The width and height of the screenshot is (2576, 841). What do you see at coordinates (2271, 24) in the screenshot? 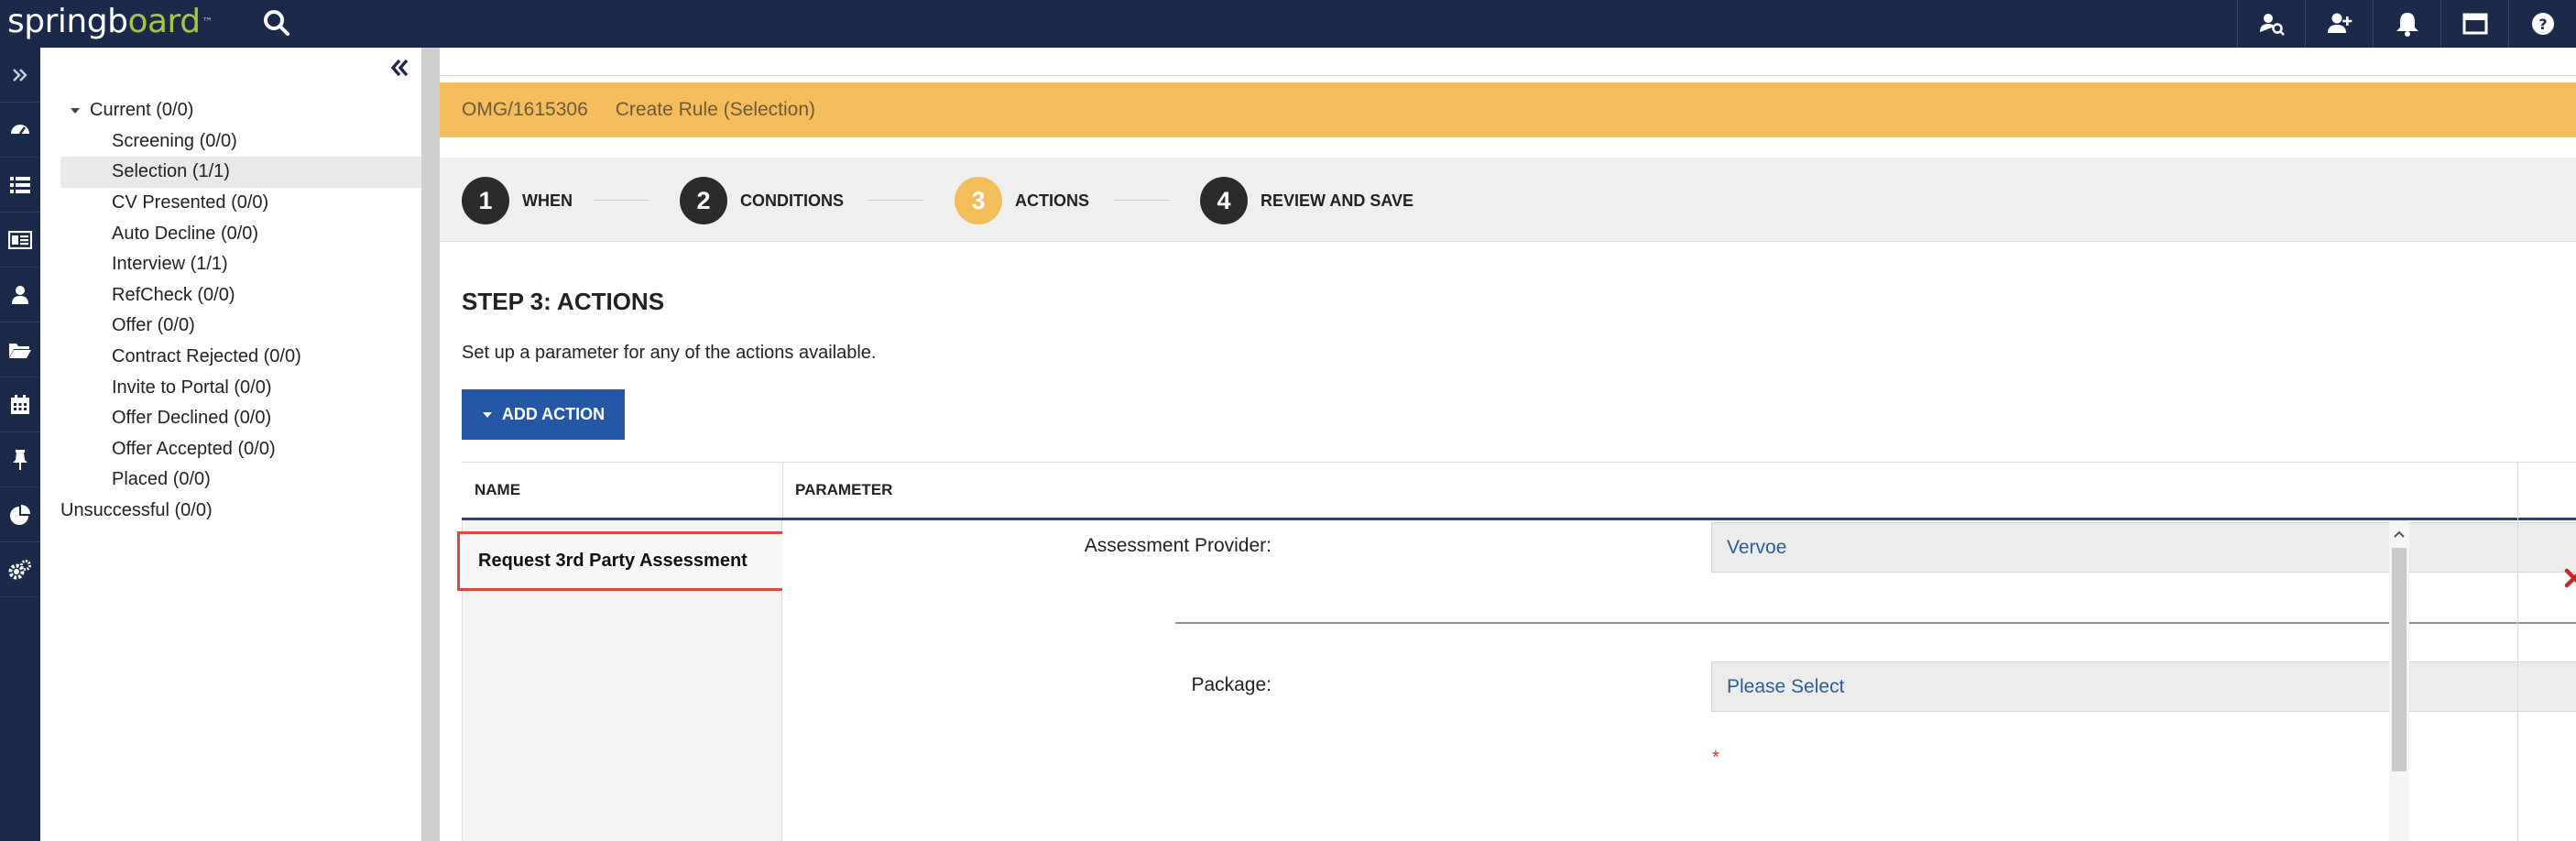
I see `candidate-search-icon` at bounding box center [2271, 24].